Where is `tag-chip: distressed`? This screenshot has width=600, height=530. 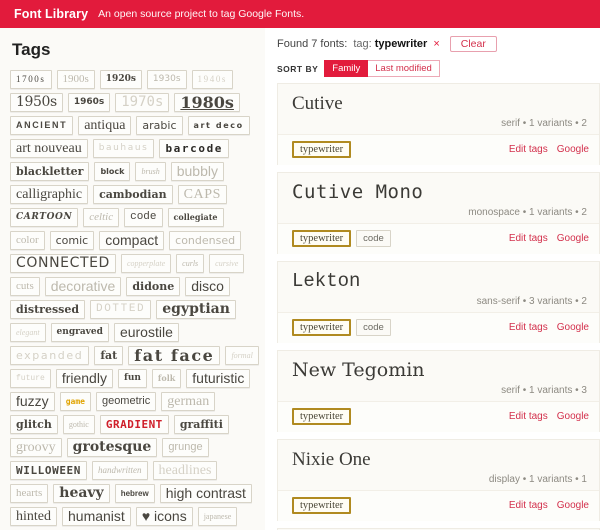
tag-chip: distressed is located at coordinates (48, 309).